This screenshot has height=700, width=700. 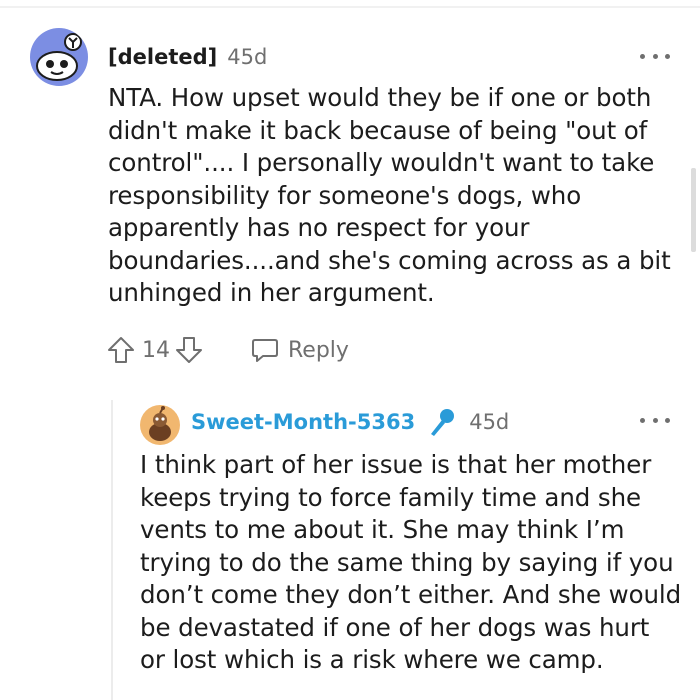 I want to click on comment-header: [deleted] 45d, so click(x=187, y=57).